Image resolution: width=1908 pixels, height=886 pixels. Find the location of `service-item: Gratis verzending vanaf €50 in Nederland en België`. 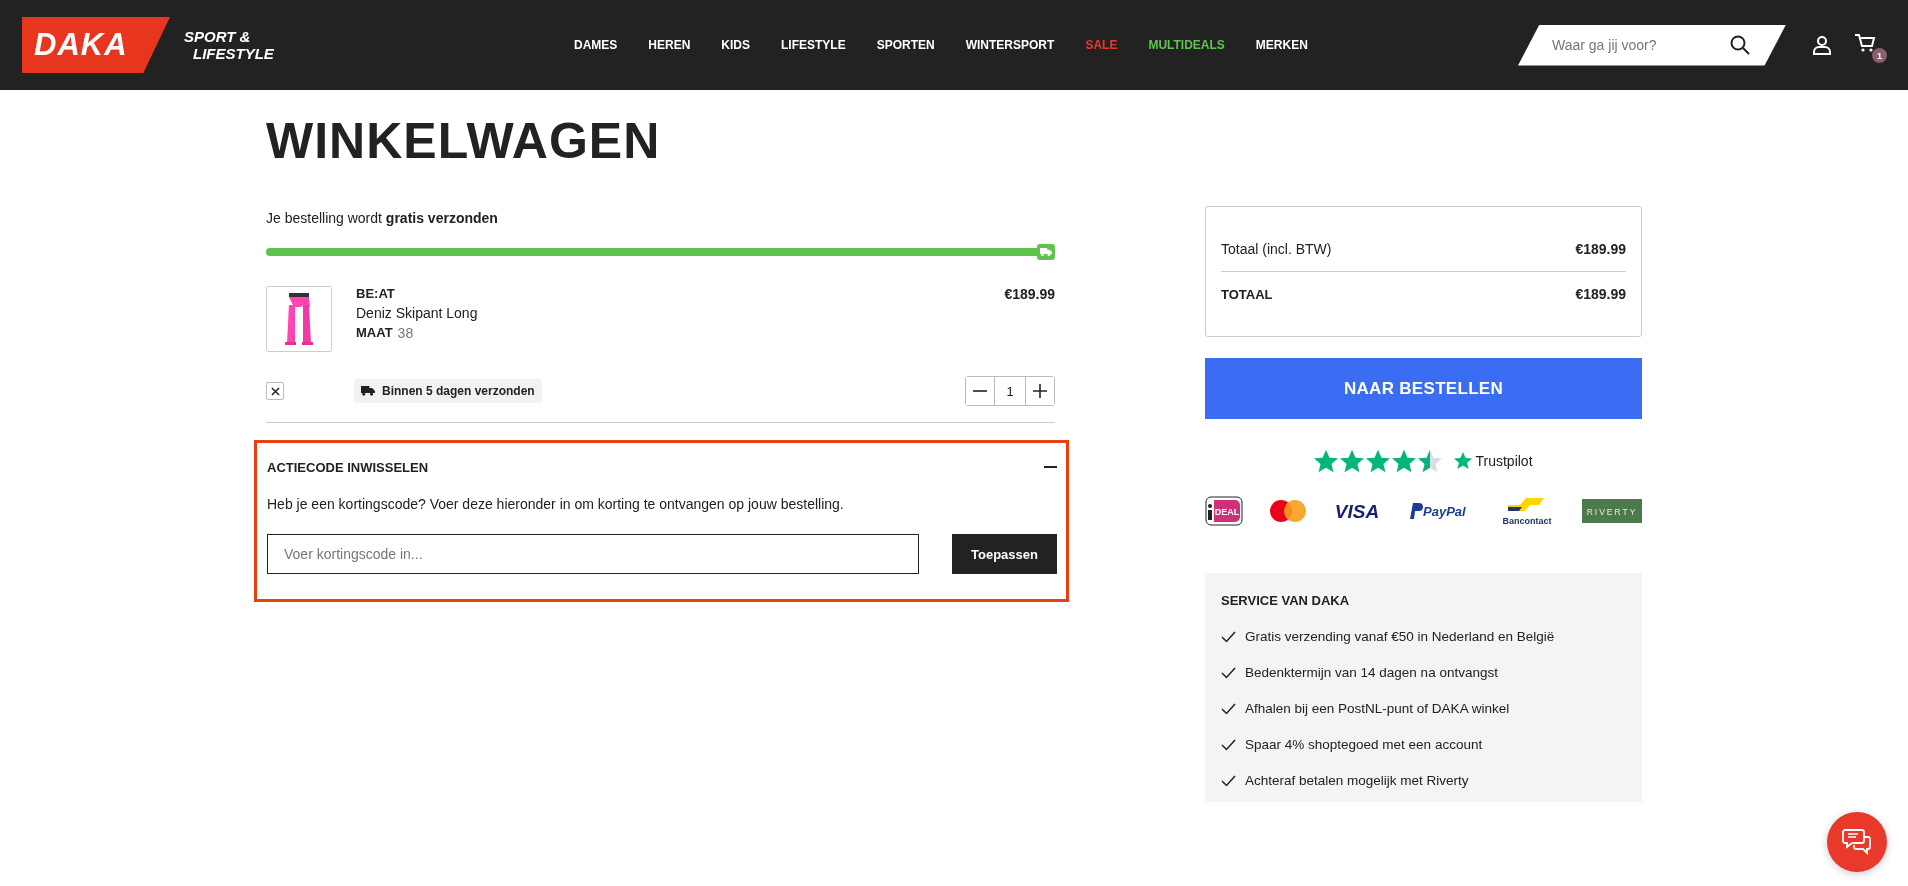

service-item: Gratis verzending vanaf €50 in Nederland en België is located at coordinates (1400, 636).